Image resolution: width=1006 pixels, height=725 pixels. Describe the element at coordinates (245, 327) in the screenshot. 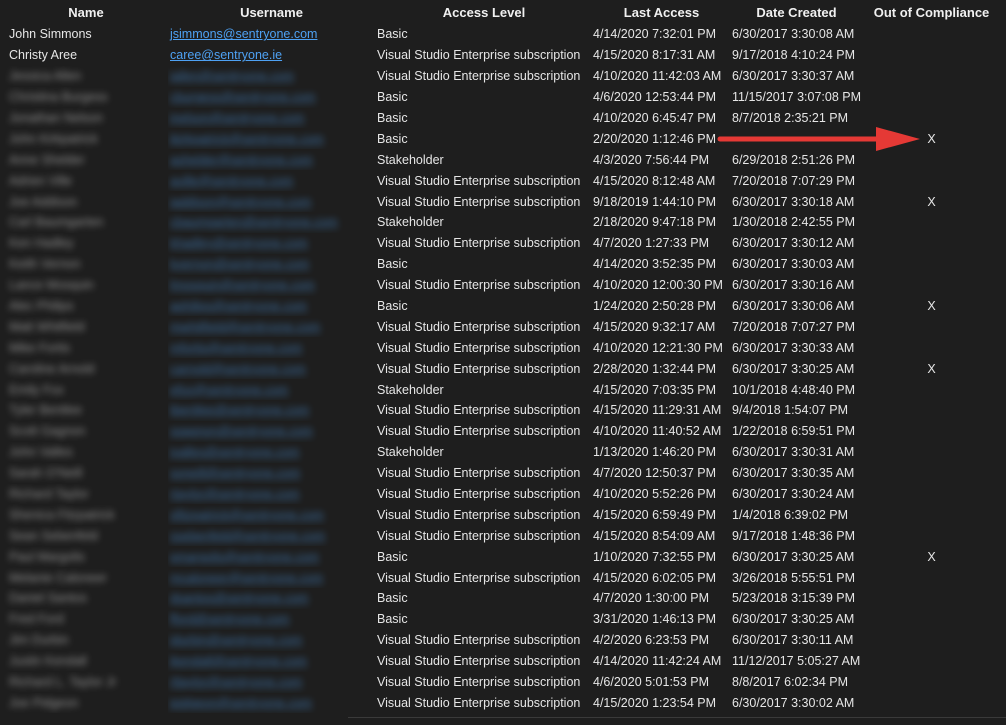

I see `email-link: mwhitfield@sentryone.com` at that location.